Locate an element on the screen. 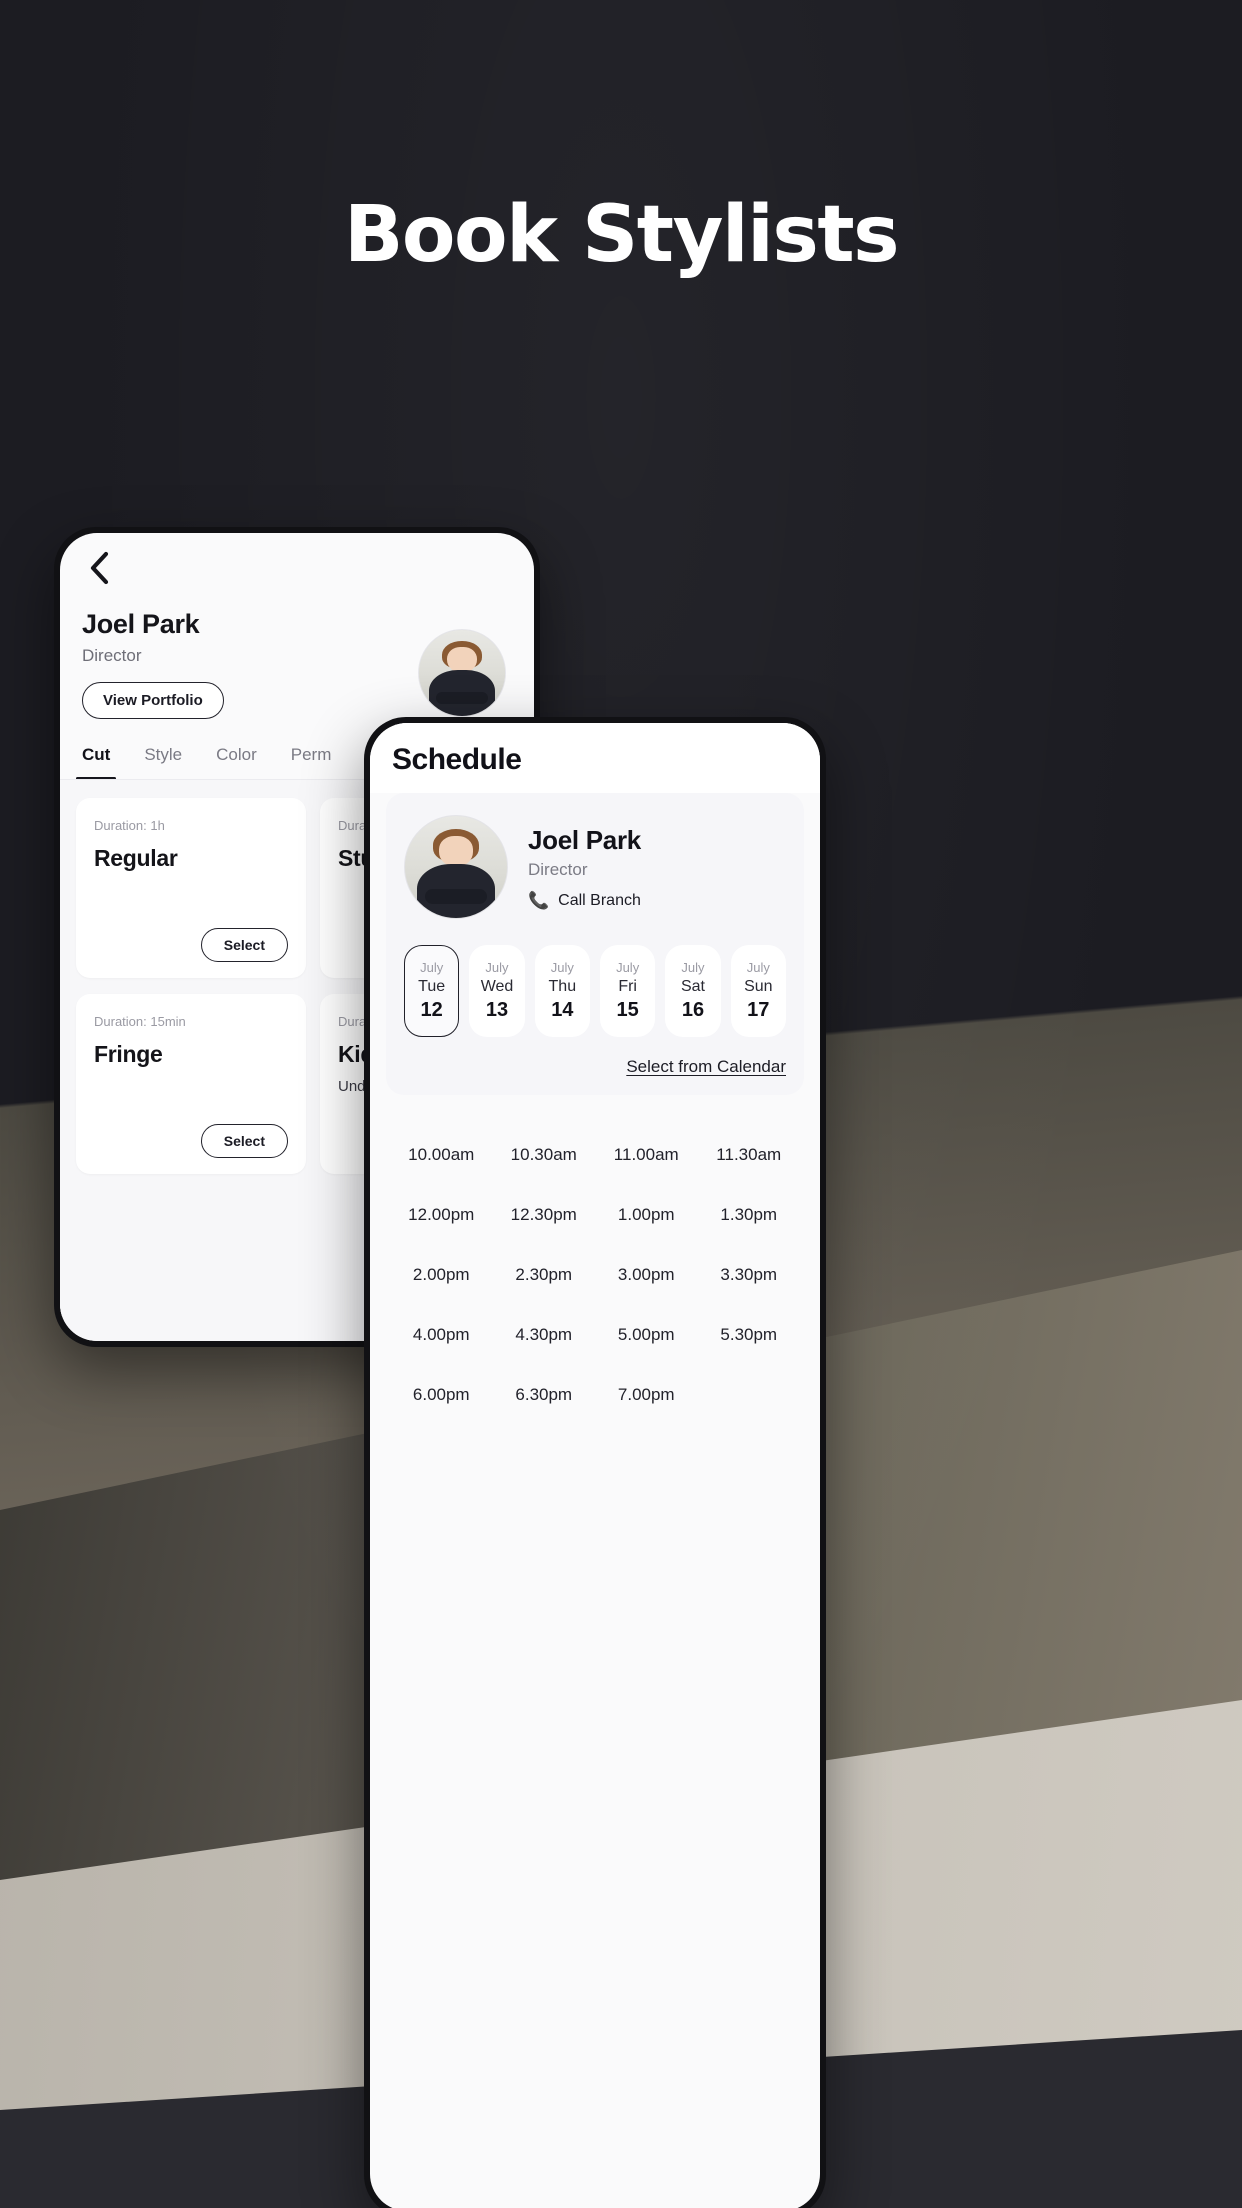 The height and width of the screenshot is (2208, 1242). date-pill-tue-12: July Tue 12 is located at coordinates (432, 991).